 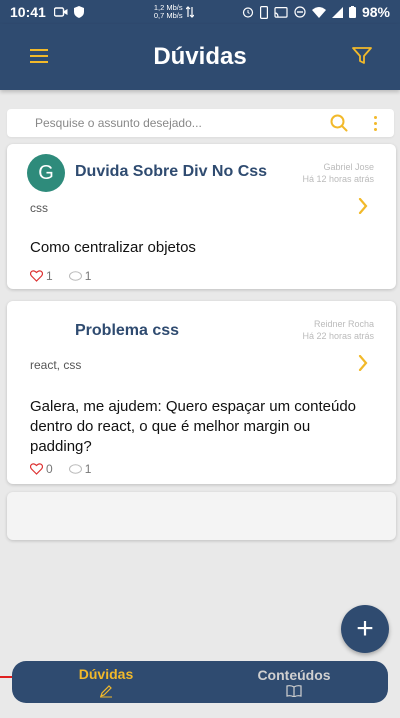 What do you see at coordinates (200, 12) in the screenshot?
I see `status-bar: 10:41 1,2 Mb/s 0,7 Mb/s 98%` at bounding box center [200, 12].